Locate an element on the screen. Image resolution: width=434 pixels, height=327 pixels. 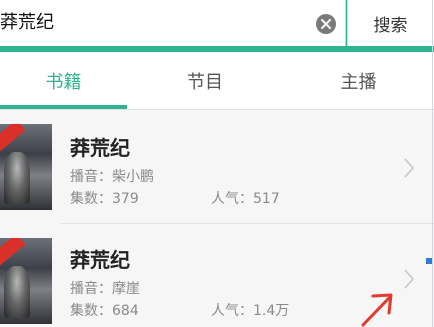
tab-hosts-label: 主播 is located at coordinates (358, 82).